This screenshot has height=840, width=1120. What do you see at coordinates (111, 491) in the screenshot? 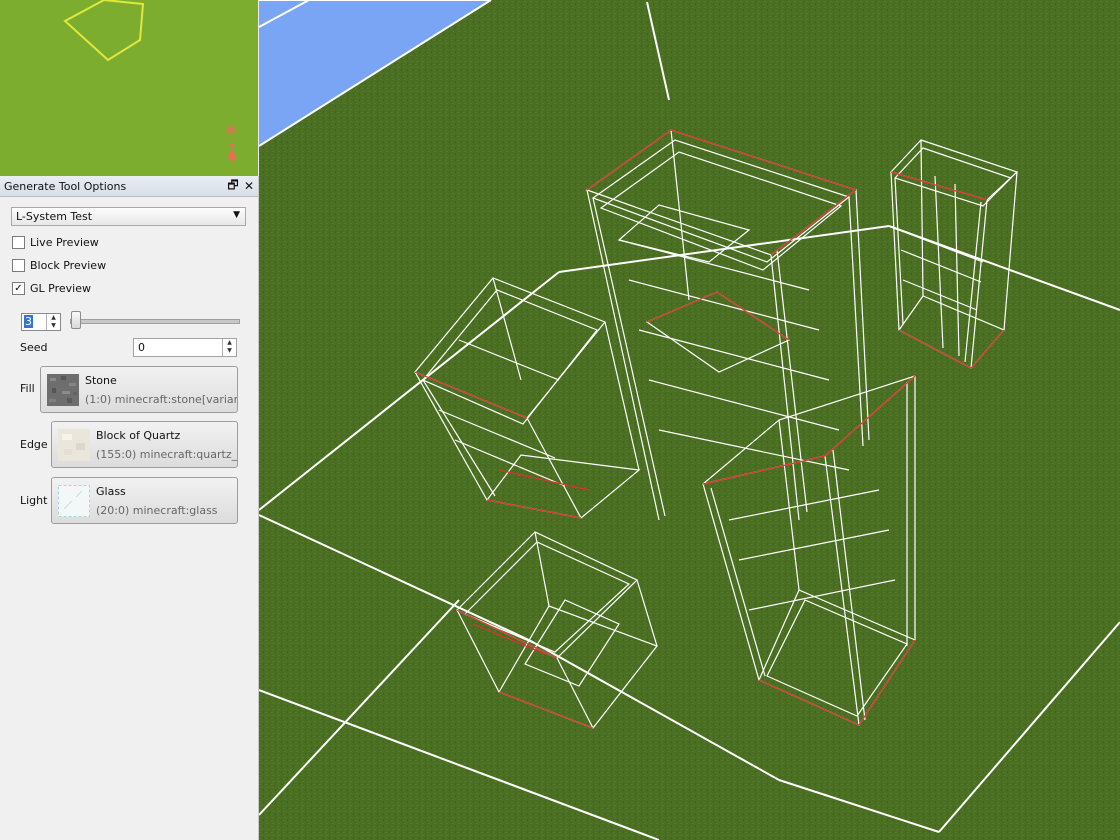
I see `light-block-name: Glass` at bounding box center [111, 491].